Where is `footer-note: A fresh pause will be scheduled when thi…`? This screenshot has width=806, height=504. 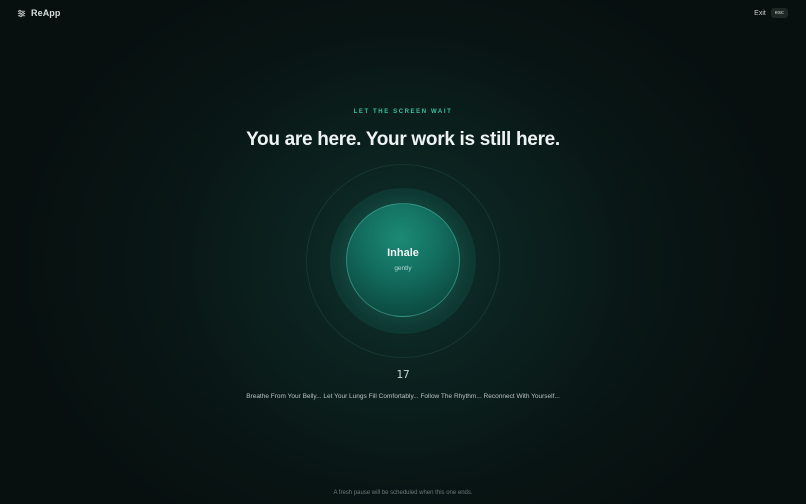
footer-note: A fresh pause will be scheduled when thi… is located at coordinates (403, 493).